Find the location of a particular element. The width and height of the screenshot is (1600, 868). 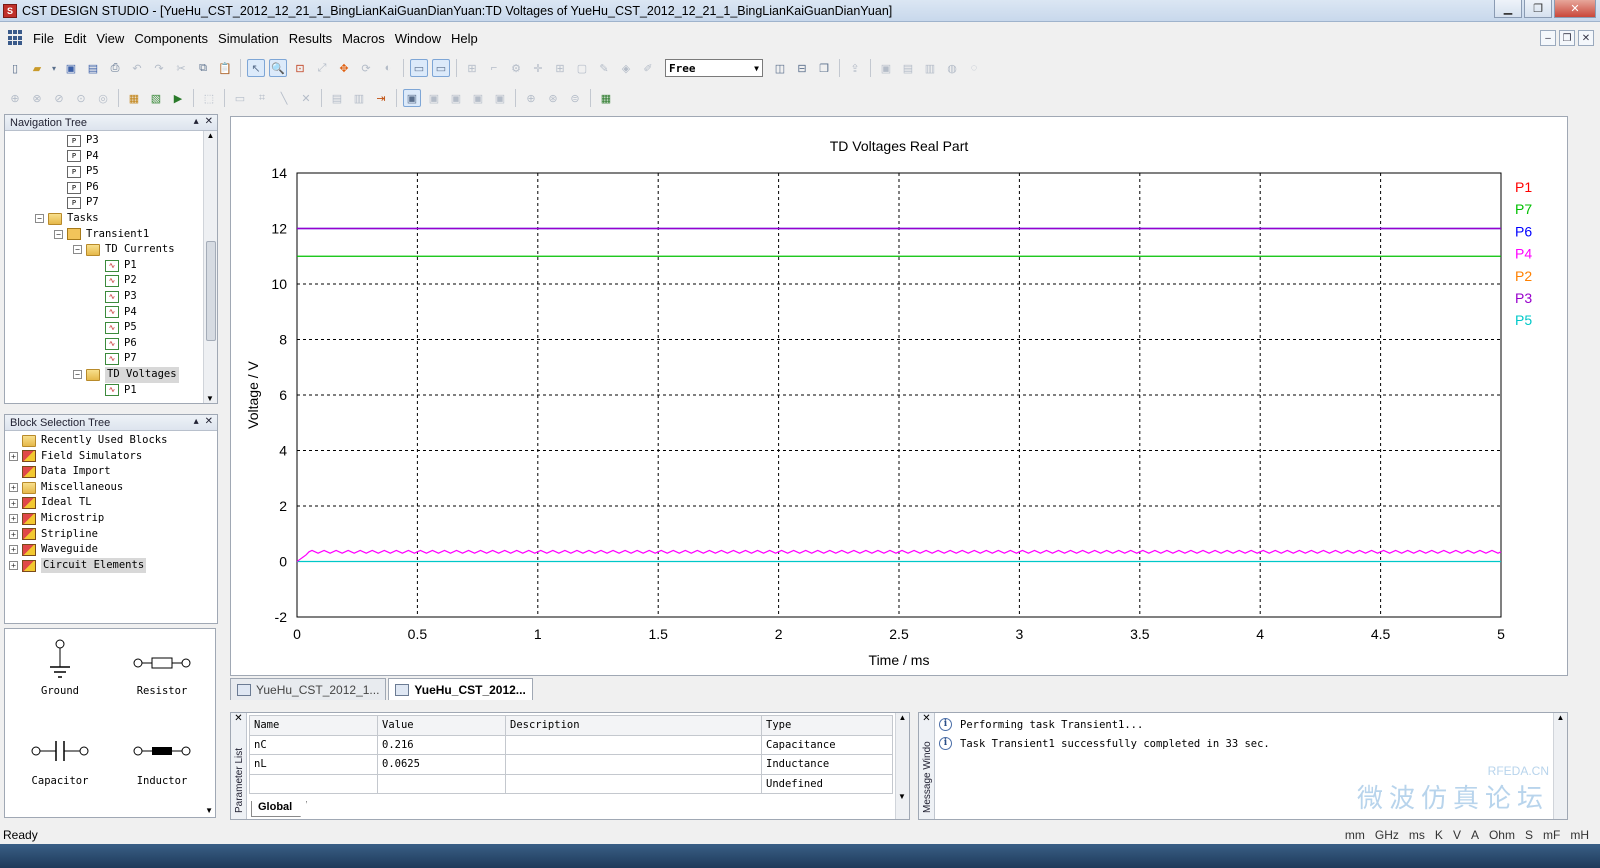

tree-item: − TD Voltages is located at coordinates (111, 374).